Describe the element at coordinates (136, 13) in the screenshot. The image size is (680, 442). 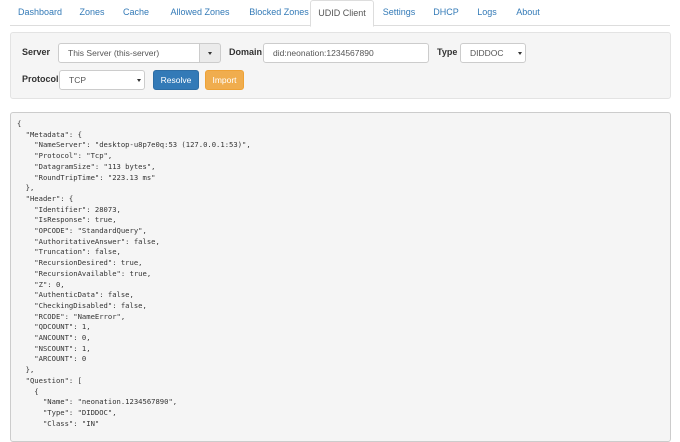
I see `tab-cache: Cache` at that location.